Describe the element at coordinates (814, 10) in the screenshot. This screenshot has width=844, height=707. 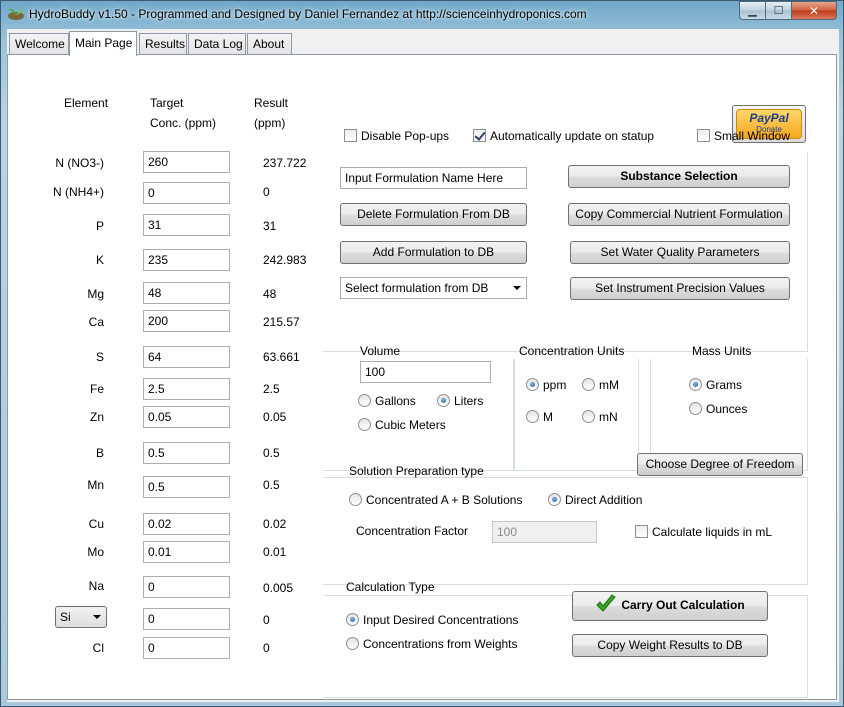
I see `close-button: ✕` at that location.